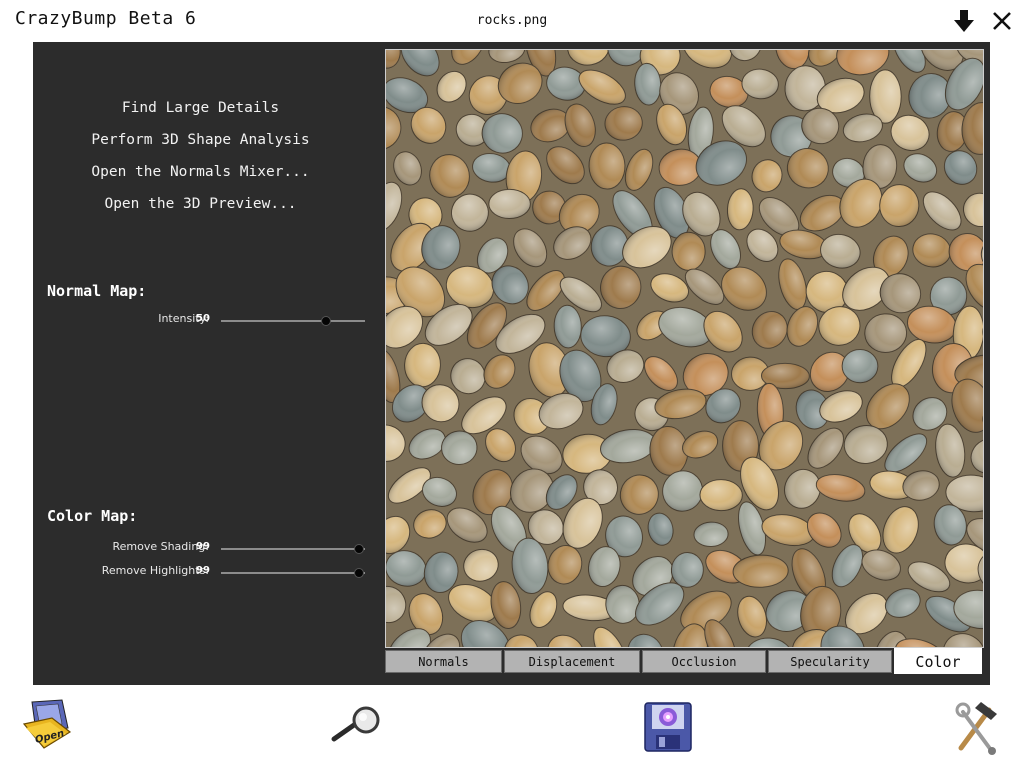  Describe the element at coordinates (155, 570) in the screenshot. I see `remove-highlights-label: Remove Highlights:` at that location.